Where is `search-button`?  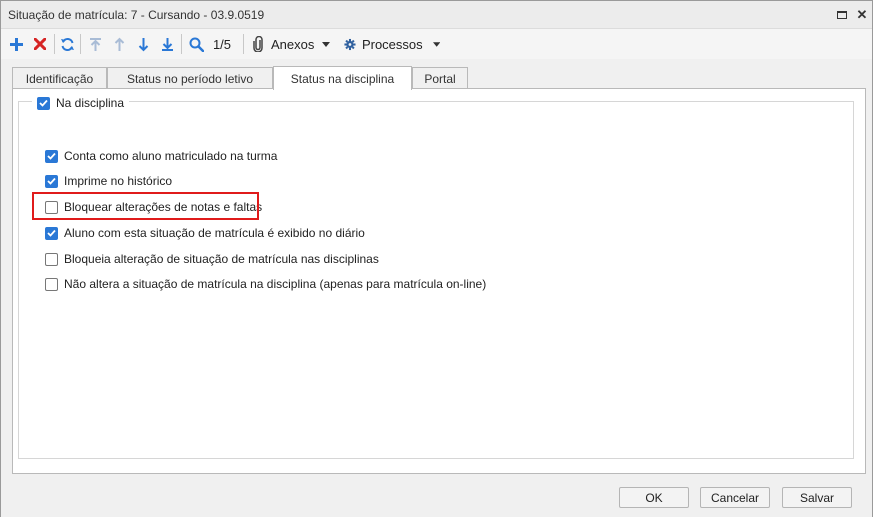
search-button is located at coordinates (196, 44).